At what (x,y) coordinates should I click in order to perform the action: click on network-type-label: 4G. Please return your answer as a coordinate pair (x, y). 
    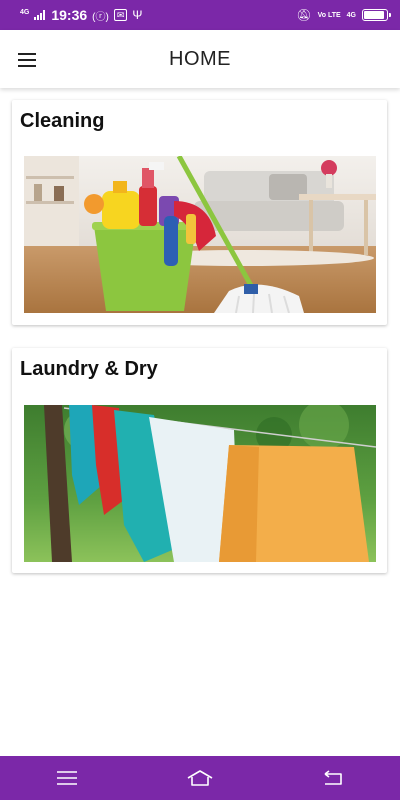
    Looking at the image, I should click on (25, 12).